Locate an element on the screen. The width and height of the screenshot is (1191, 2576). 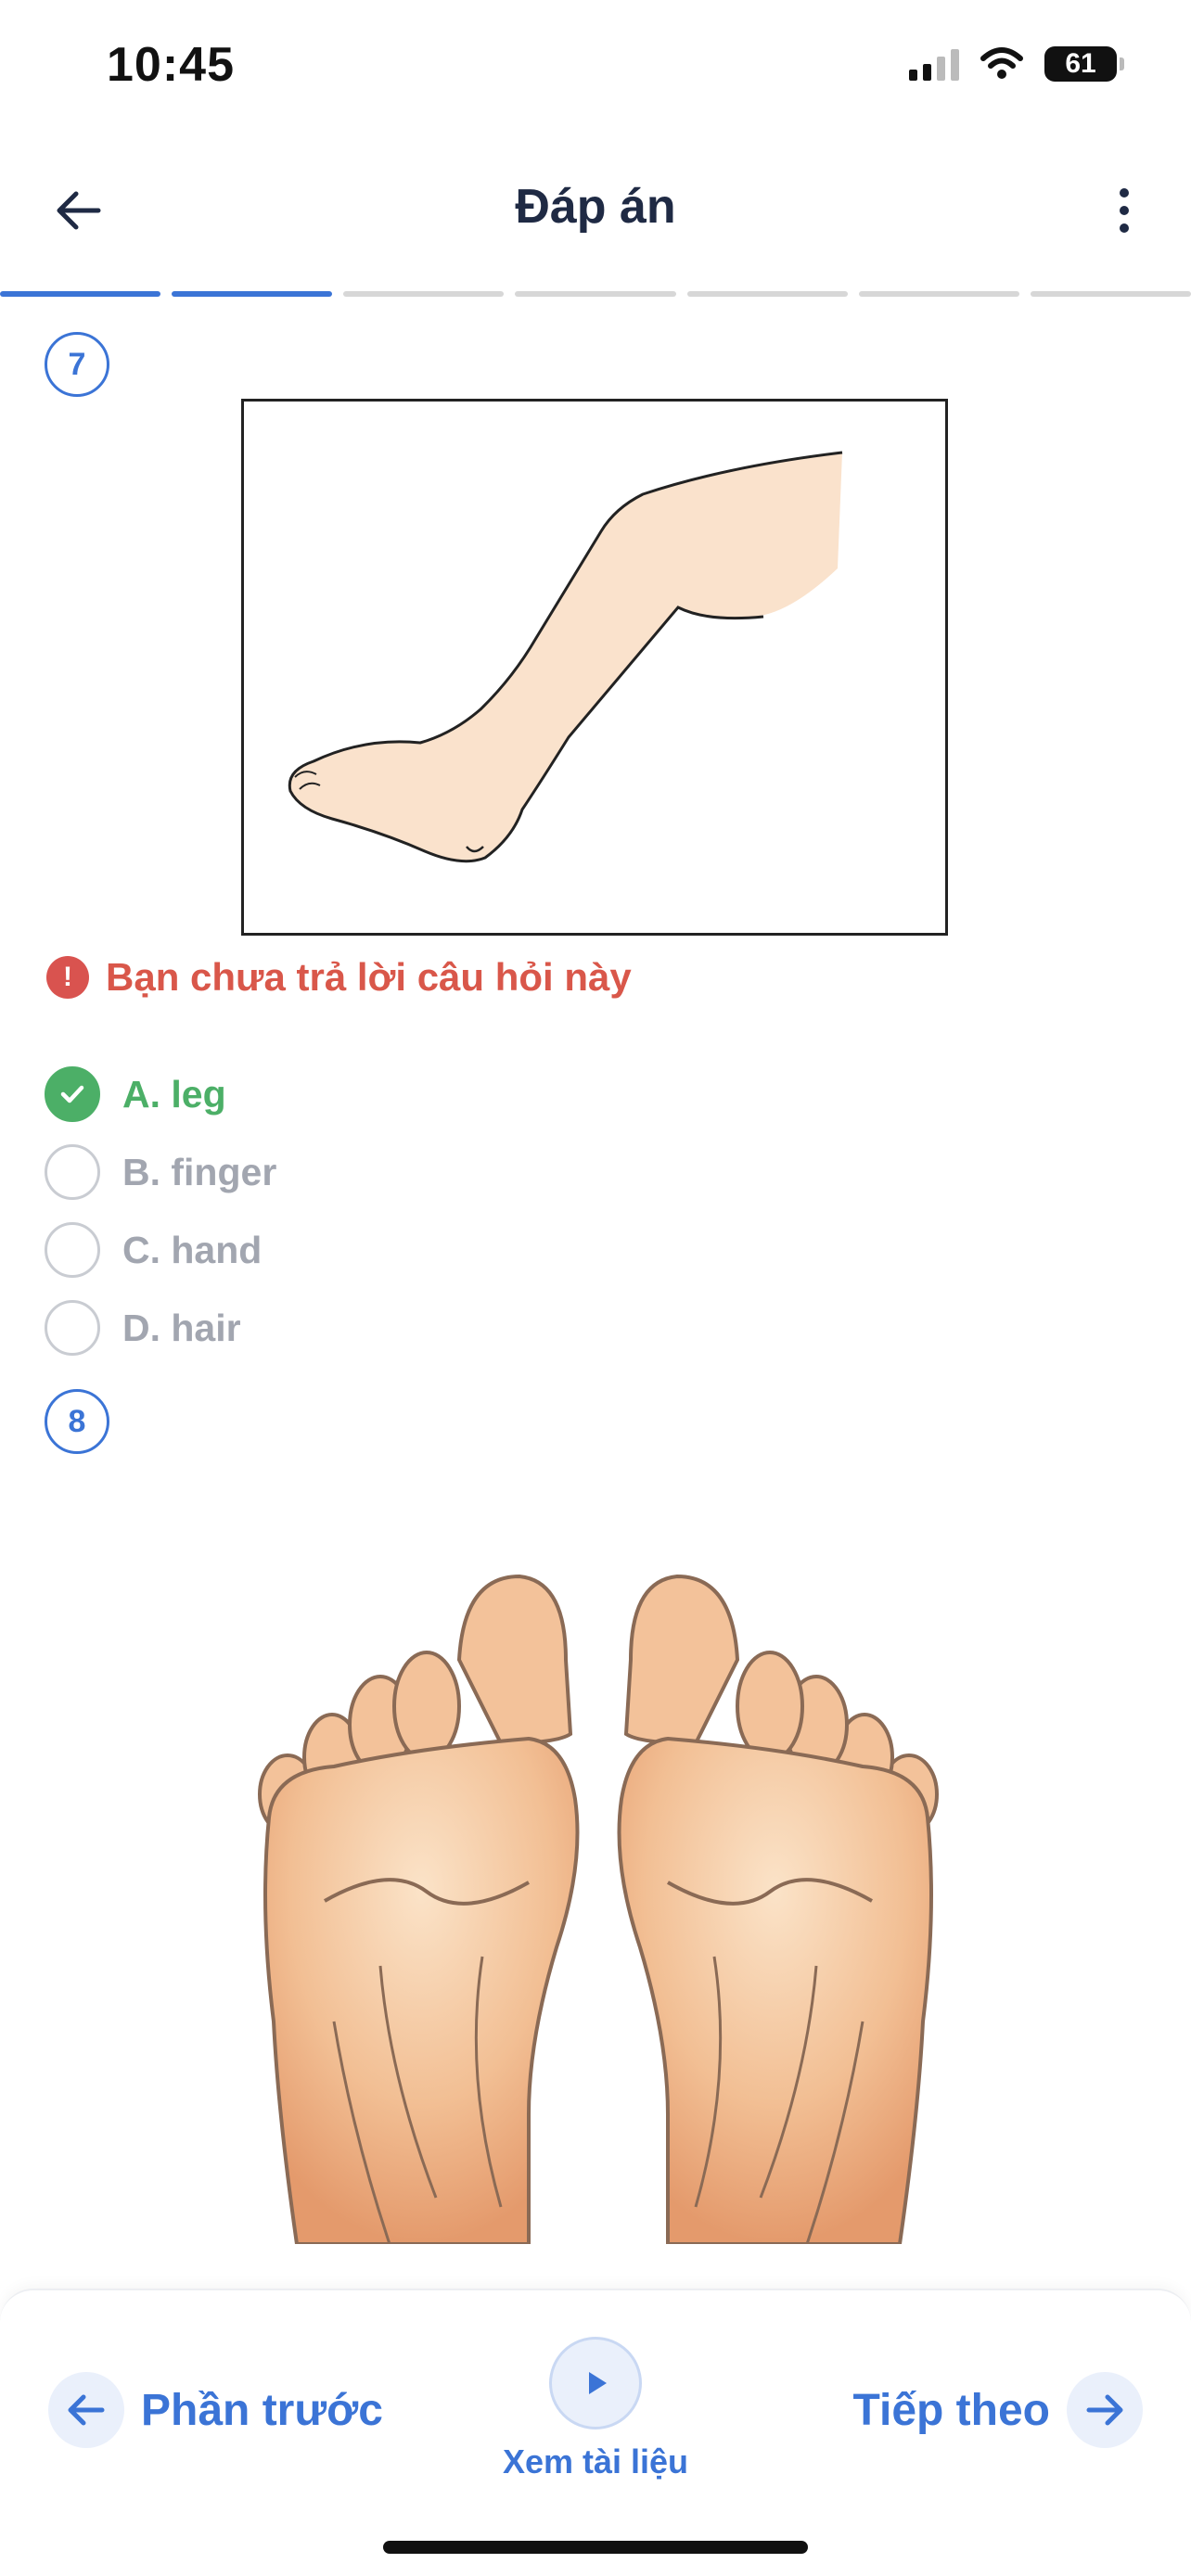
option-label: C. hand is located at coordinates (192, 1250).